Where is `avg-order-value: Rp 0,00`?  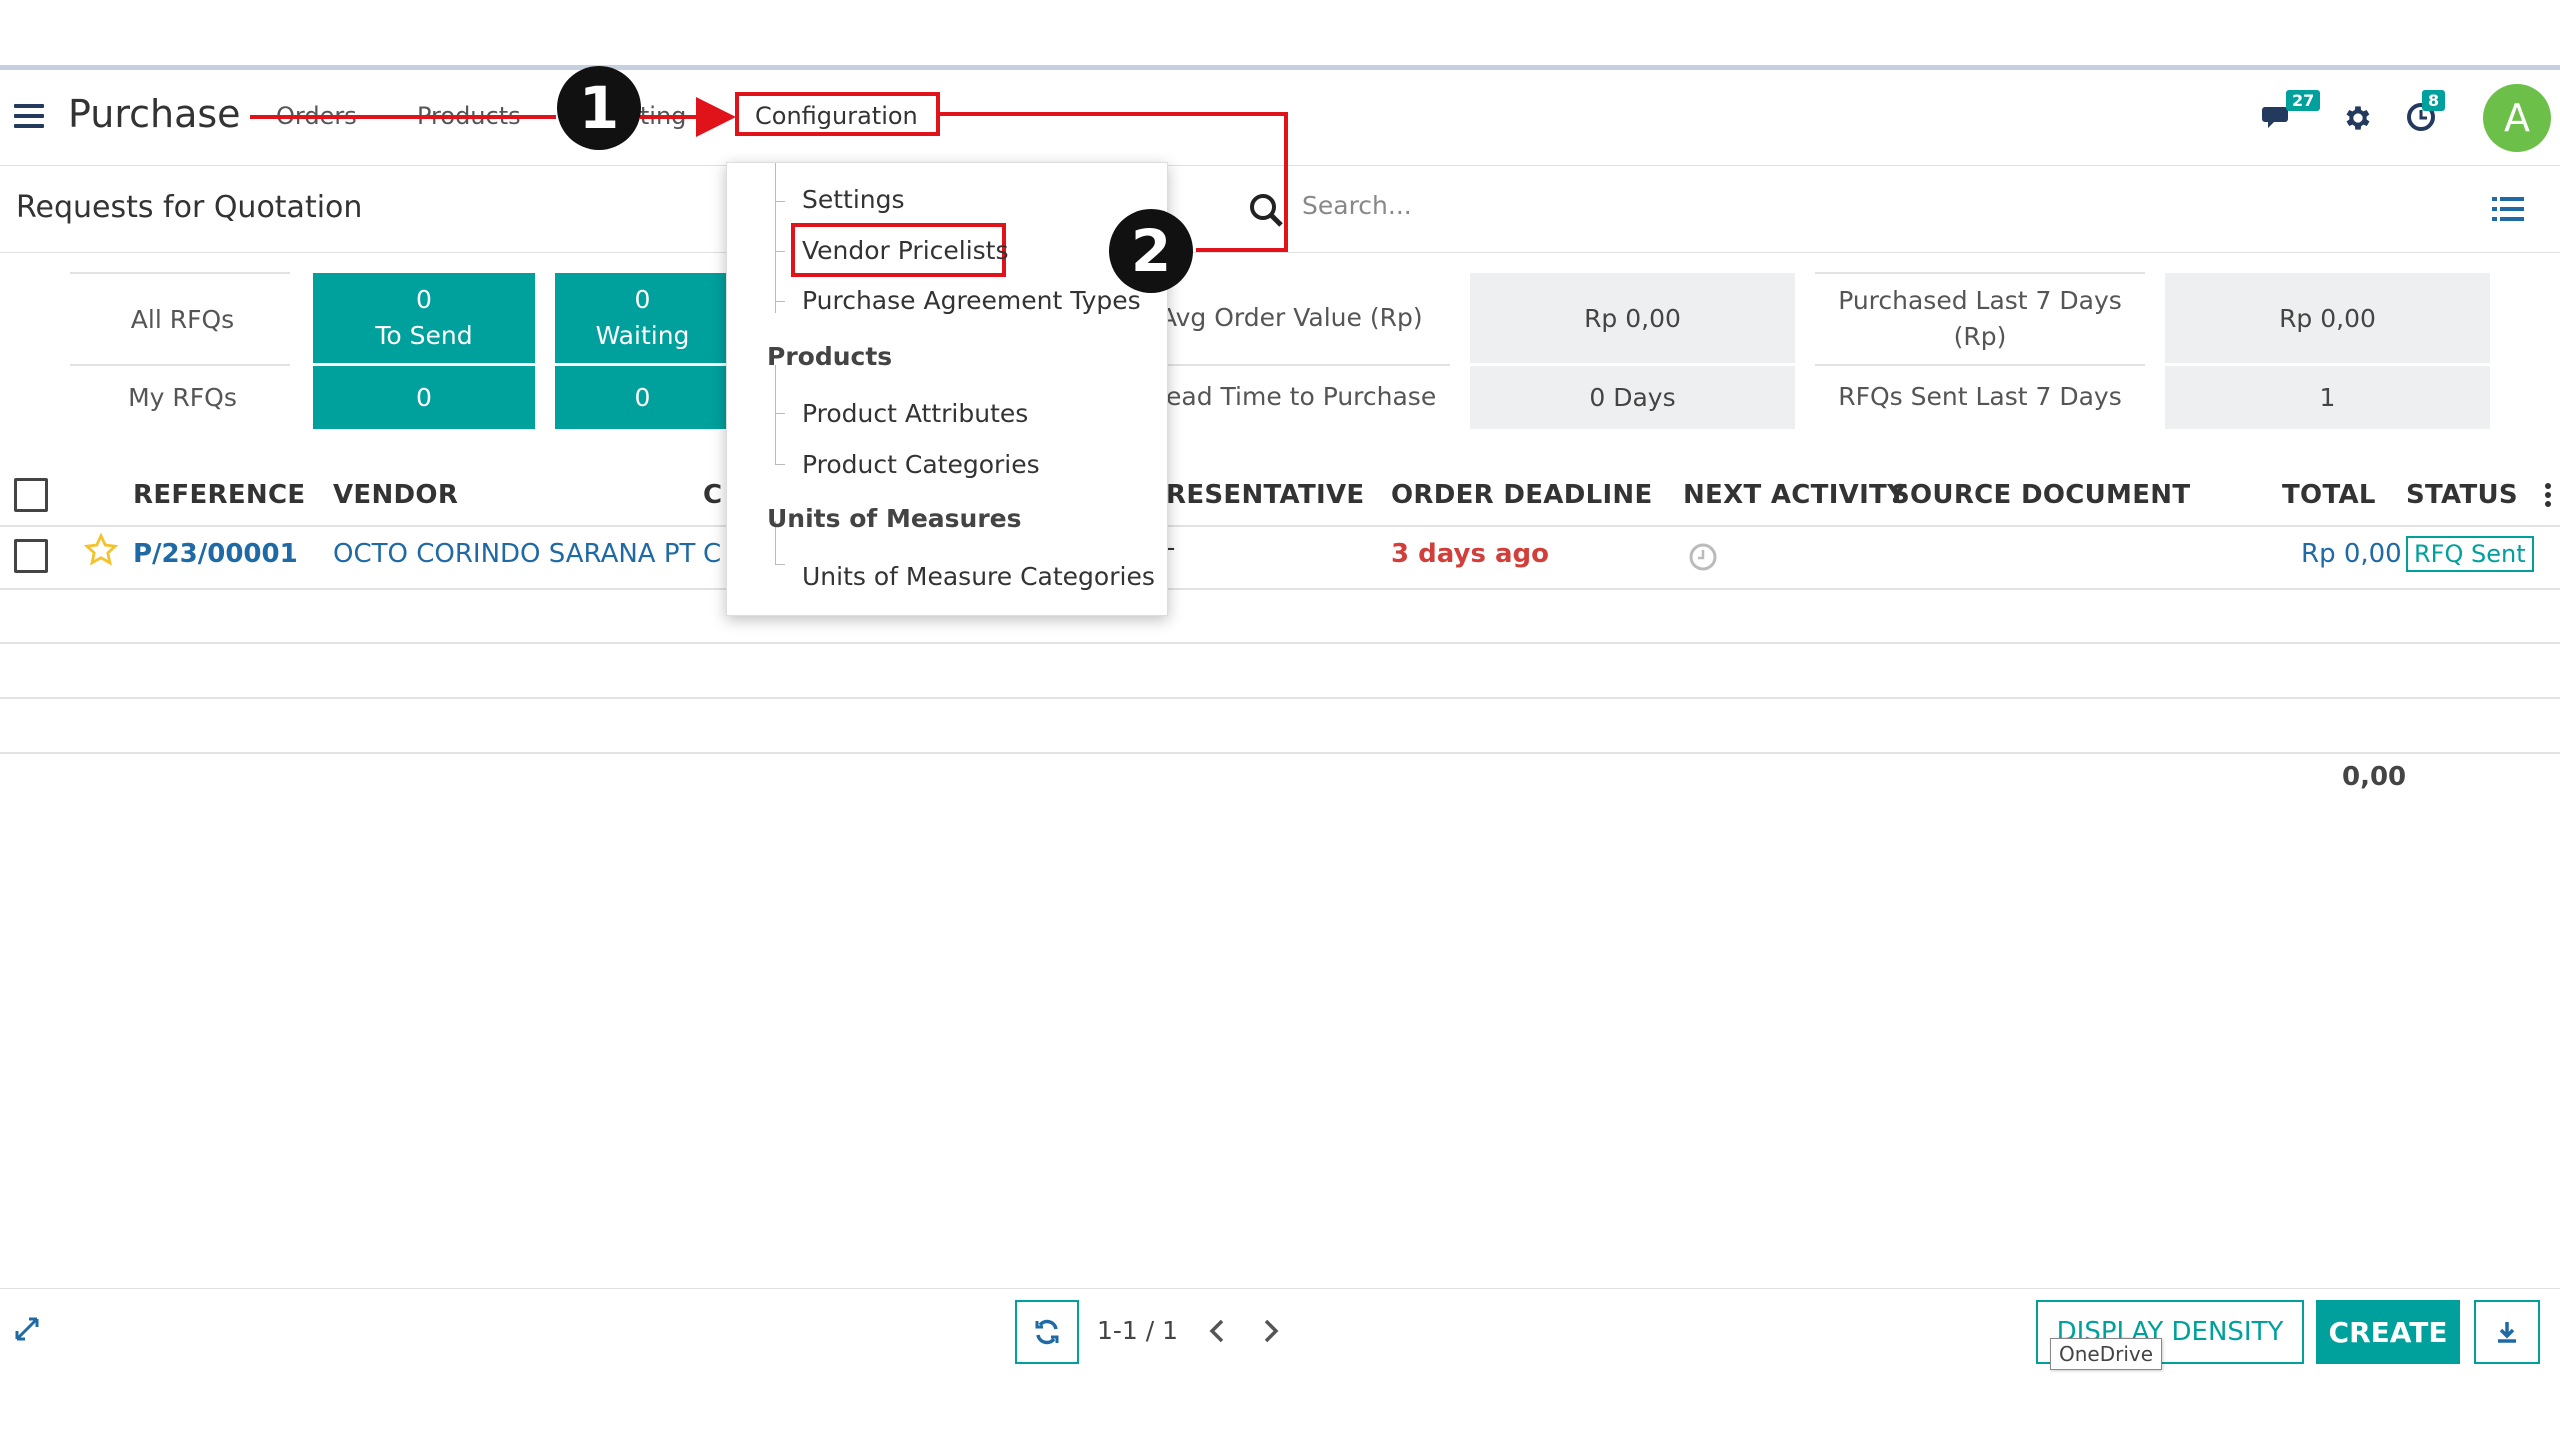
avg-order-value: Rp 0,00 is located at coordinates (1632, 318).